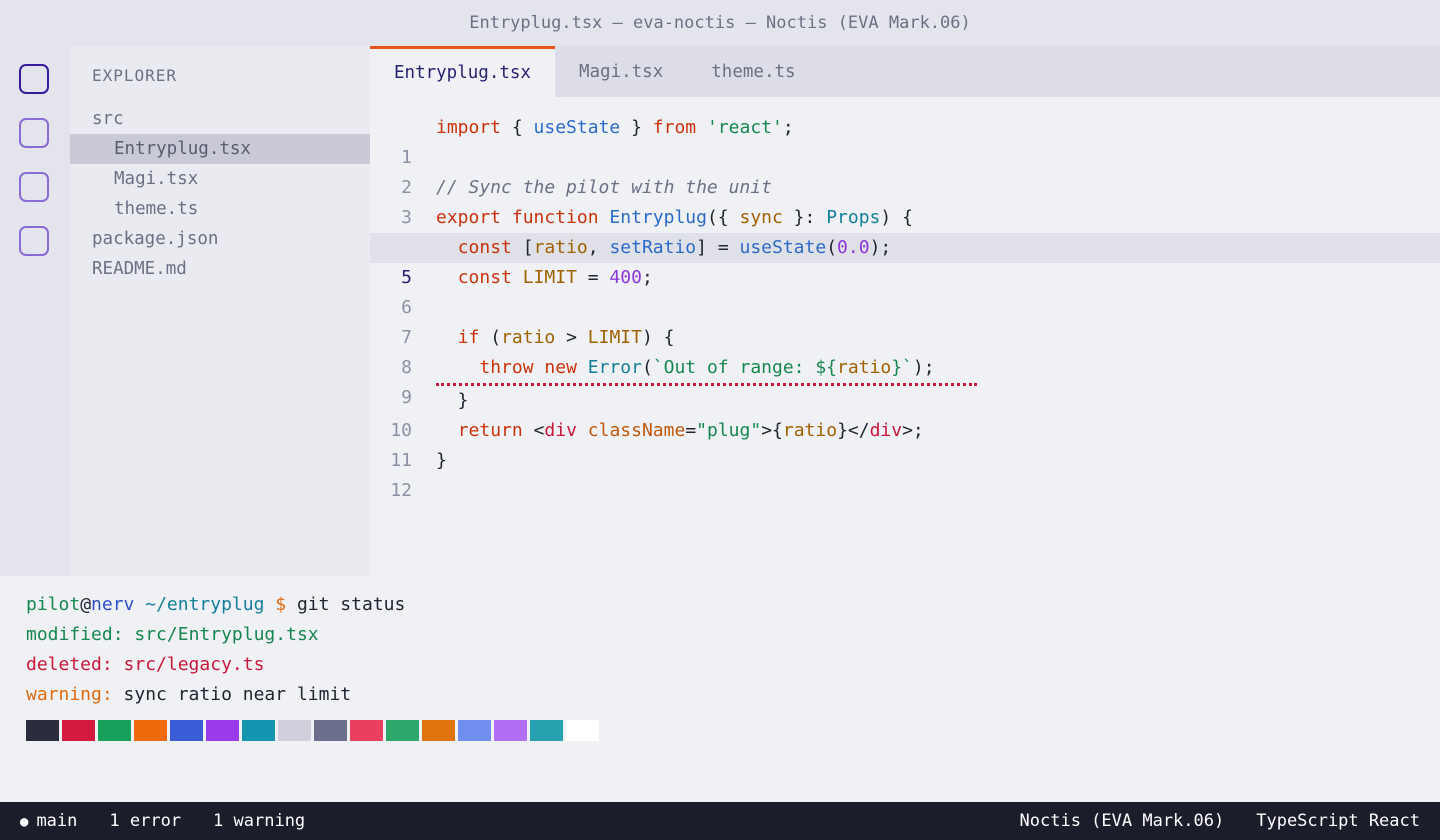 This screenshot has height=840, width=1440. Describe the element at coordinates (462, 71) in the screenshot. I see `tab-entryplug: Entryplug.tsx` at that location.